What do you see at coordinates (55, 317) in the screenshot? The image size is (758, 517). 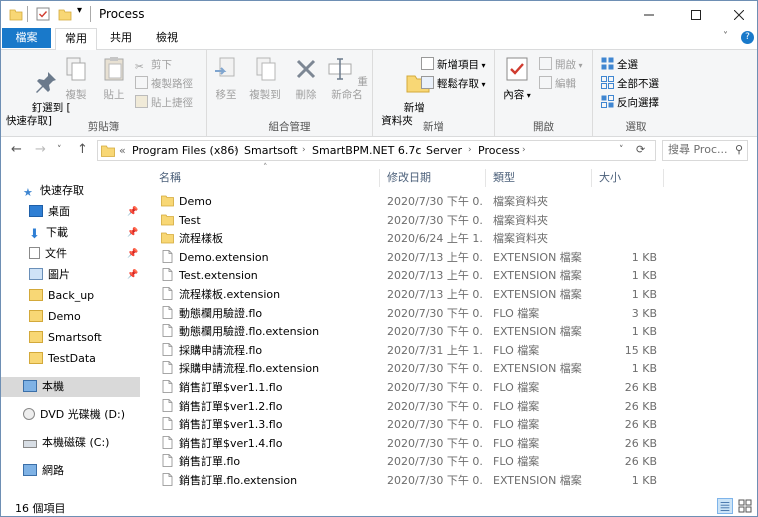 I see `nav-demo: Demo` at bounding box center [55, 317].